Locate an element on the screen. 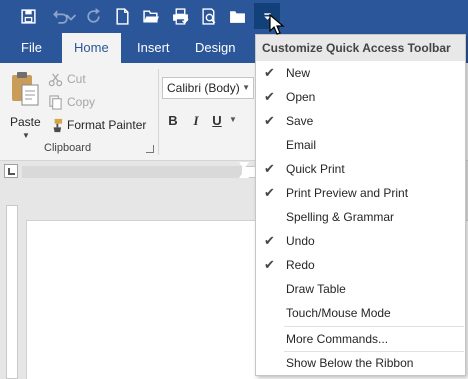  copy-label: Copy is located at coordinates (81, 102).